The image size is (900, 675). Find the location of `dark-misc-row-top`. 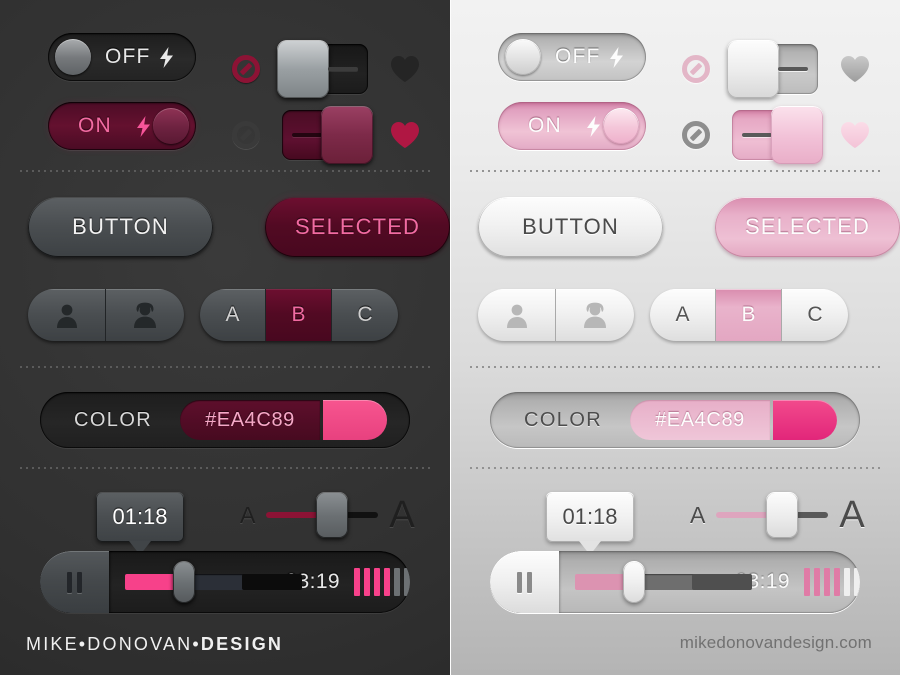

dark-misc-row-top is located at coordinates (326, 69).